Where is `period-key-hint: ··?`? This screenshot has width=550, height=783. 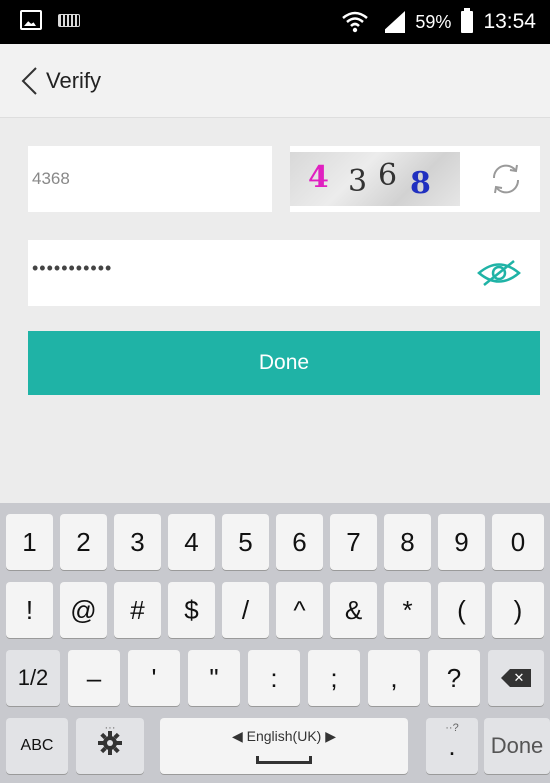 period-key-hint: ··? is located at coordinates (452, 728).